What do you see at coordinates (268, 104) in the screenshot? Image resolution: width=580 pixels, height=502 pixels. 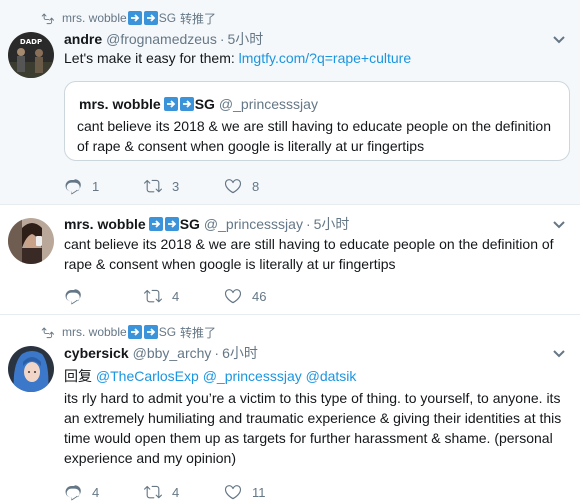 I see `quote-handle: @_princesssjay` at bounding box center [268, 104].